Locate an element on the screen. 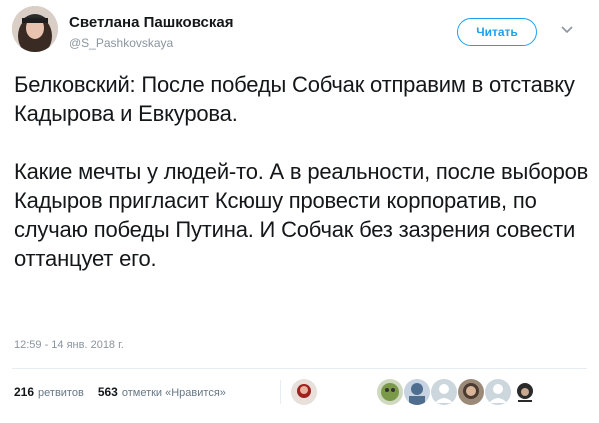 Image resolution: width=599 pixels, height=423 pixels. user-avatar is located at coordinates (35, 29).